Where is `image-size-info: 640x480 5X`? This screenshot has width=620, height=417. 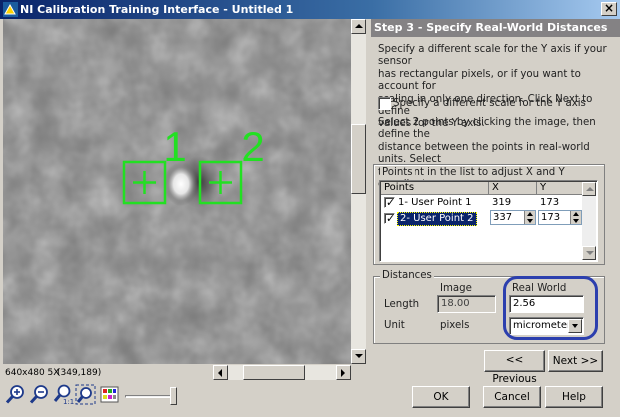
image-size-info: 640x480 5X is located at coordinates (32, 373).